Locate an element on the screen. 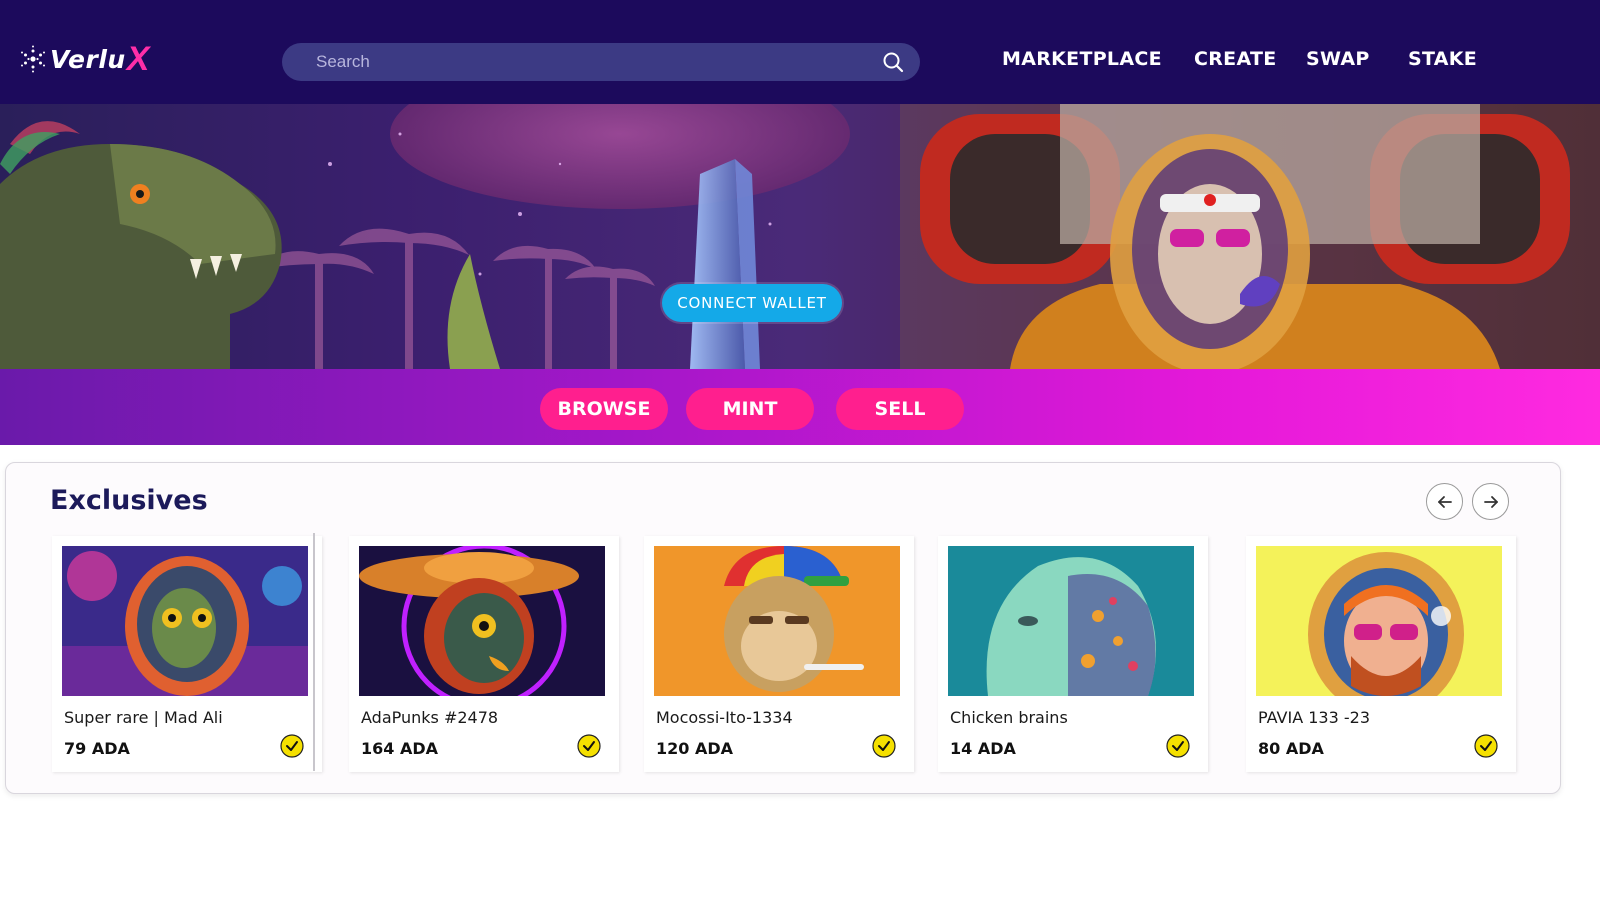 This screenshot has height=900, width=1600. nft-name: PAVIA 133 -23 is located at coordinates (1314, 717).